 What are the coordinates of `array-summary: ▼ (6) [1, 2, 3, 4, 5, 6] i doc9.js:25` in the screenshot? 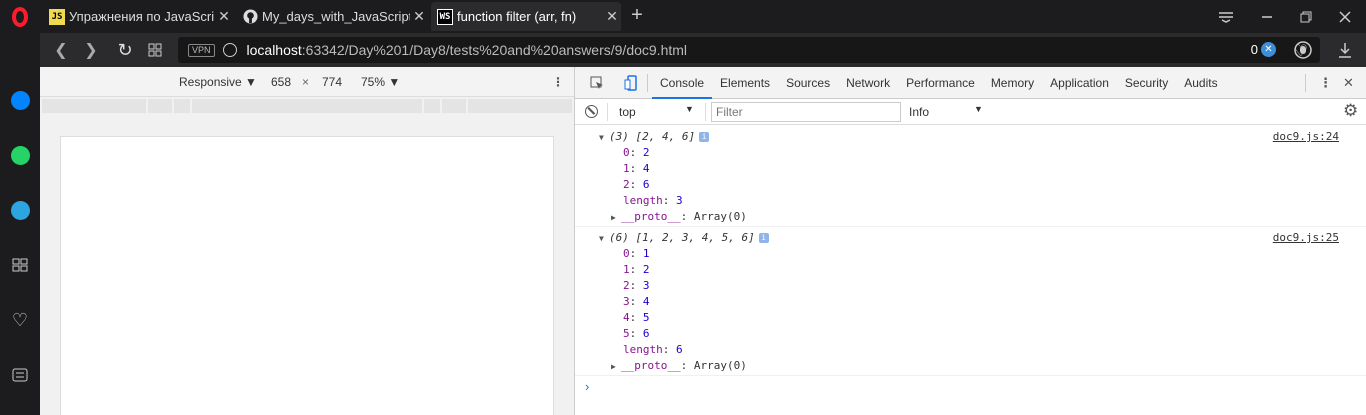 It's located at (970, 238).